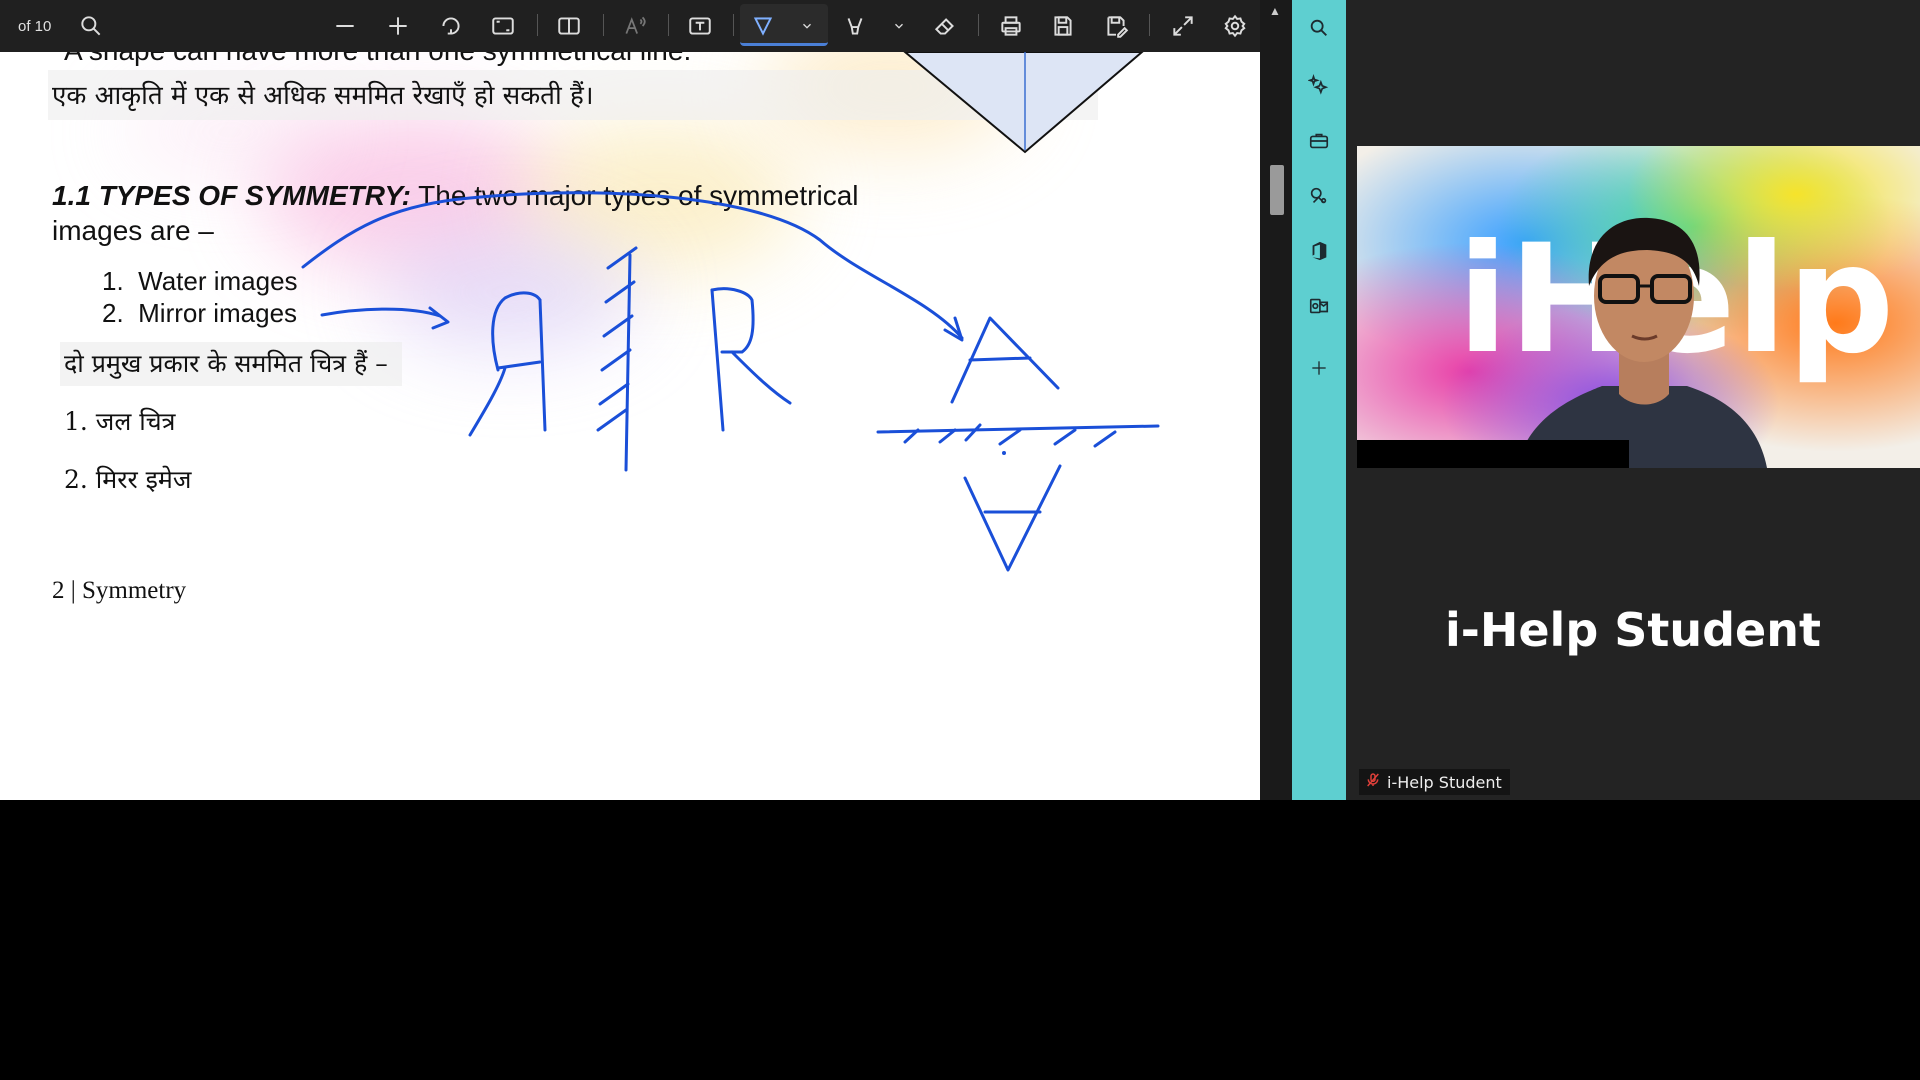 This screenshot has width=1920, height=1080. What do you see at coordinates (503, 26) in the screenshot?
I see `fit-page-icon` at bounding box center [503, 26].